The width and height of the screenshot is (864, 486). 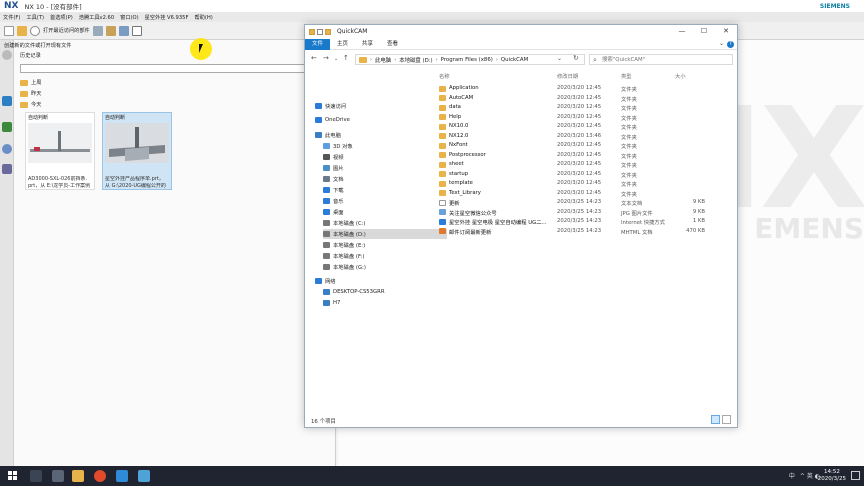 What do you see at coordinates (78, 476) in the screenshot?
I see `file-explorer-taskbar-icon` at bounding box center [78, 476].